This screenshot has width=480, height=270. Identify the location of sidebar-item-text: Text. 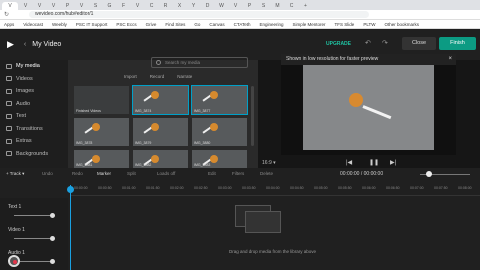
(34, 116).